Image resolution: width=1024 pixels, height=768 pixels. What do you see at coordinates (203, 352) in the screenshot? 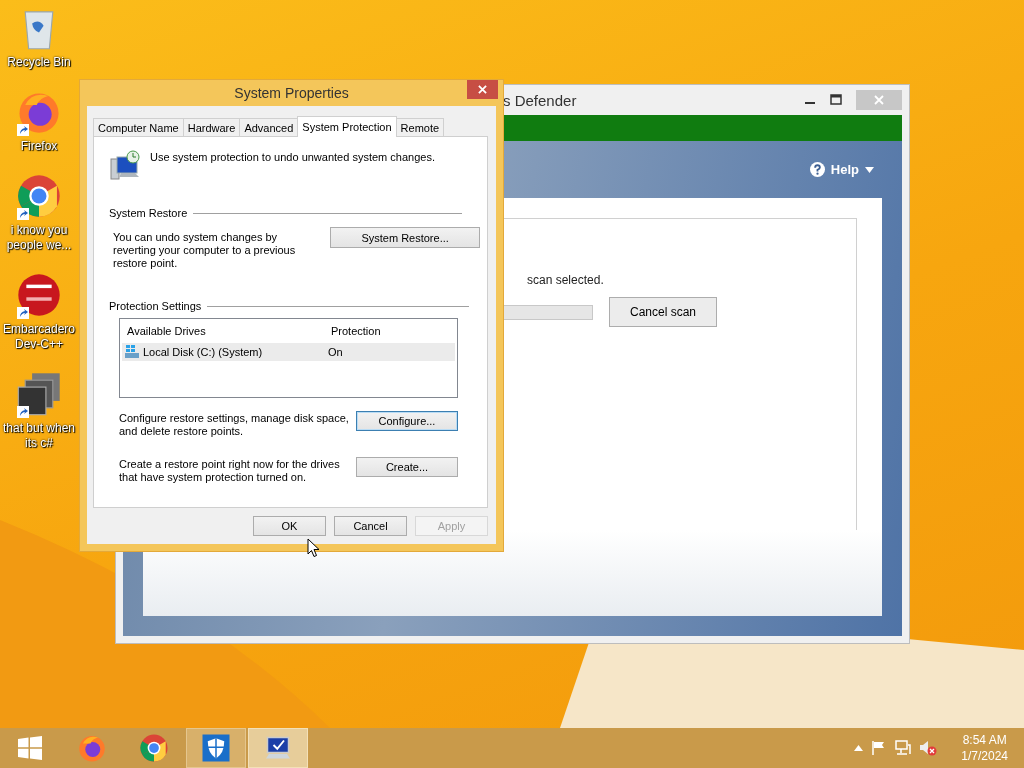
I see `drive-name: Local Disk (C:) (System)` at bounding box center [203, 352].